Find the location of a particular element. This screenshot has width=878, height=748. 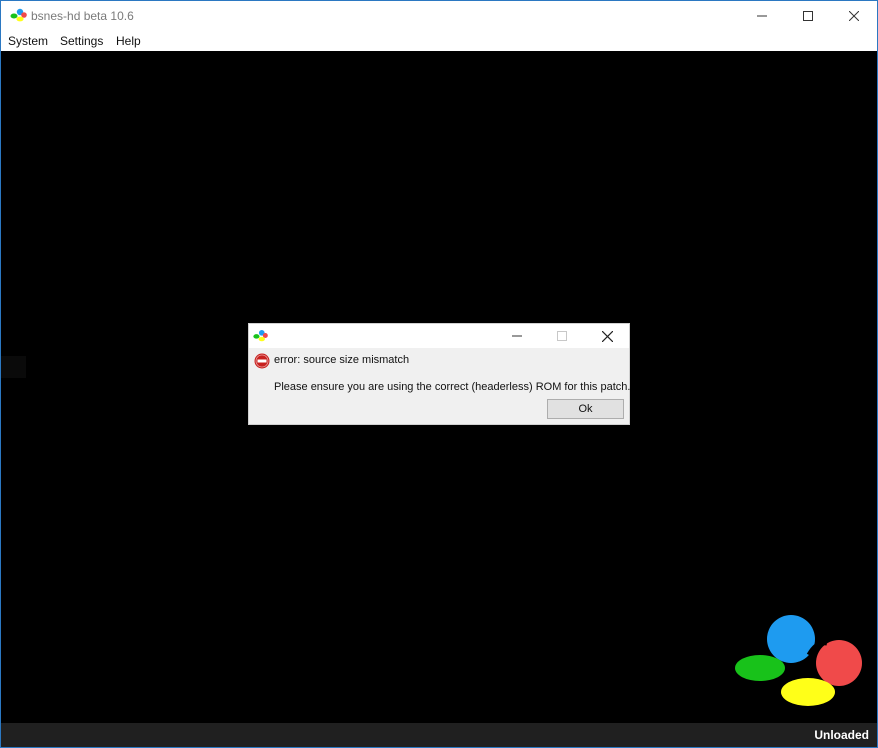

dialog-close-button is located at coordinates (607, 336).